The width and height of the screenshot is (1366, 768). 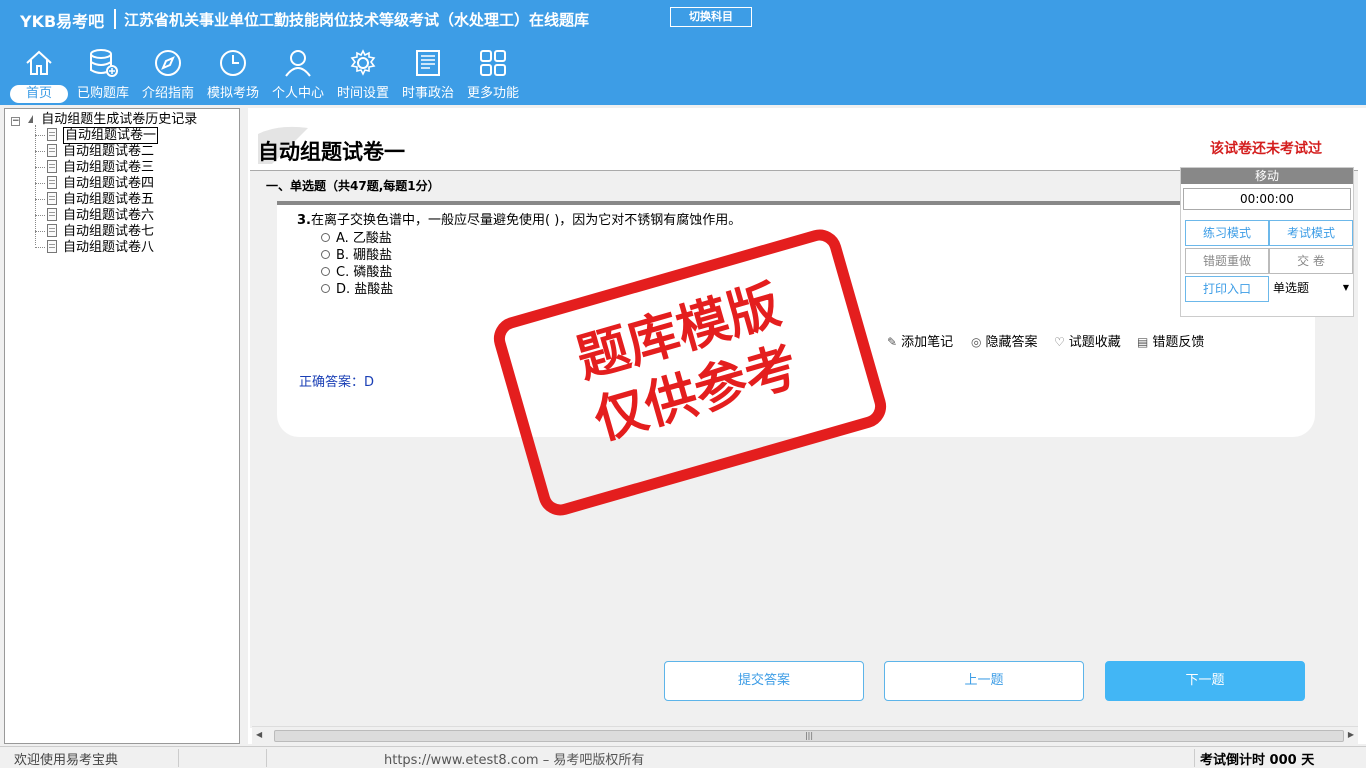 I want to click on question-type-value: 单选题, so click(x=1291, y=288).